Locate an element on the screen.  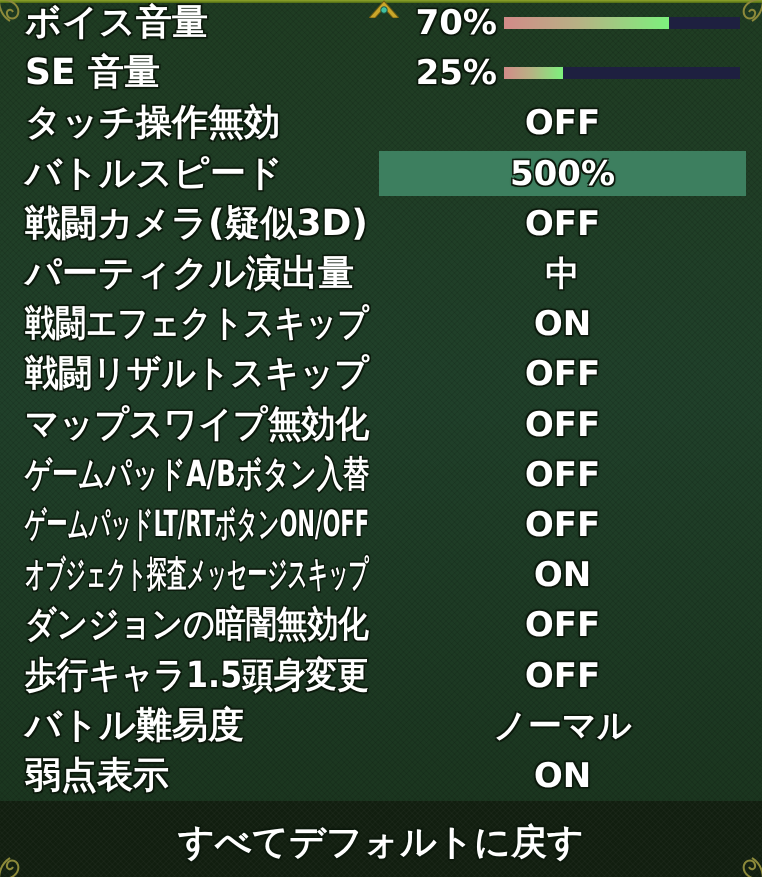
setting-label: ボイス音量 is located at coordinates (116, 23).